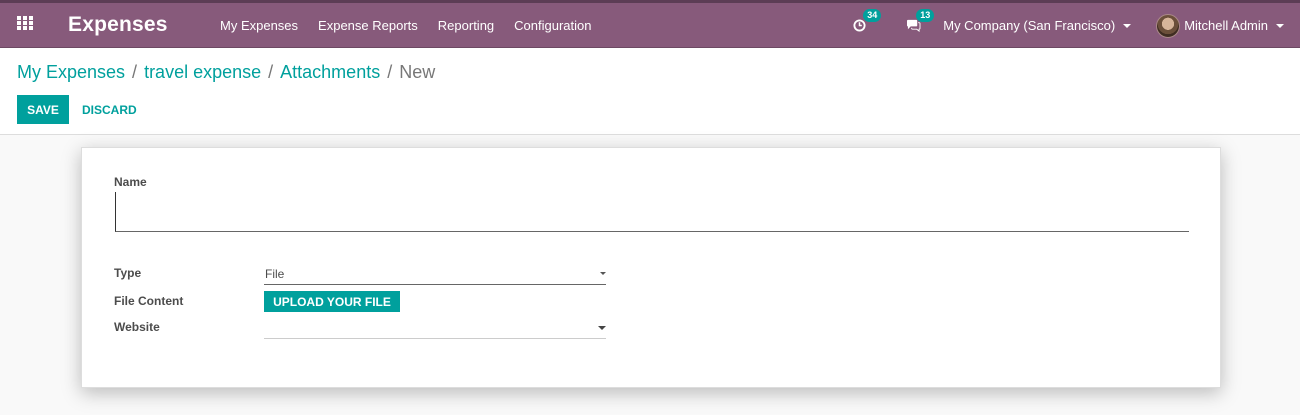 Image resolution: width=1300 pixels, height=415 pixels. I want to click on menu-my-expenses: My Expenses, so click(259, 25).